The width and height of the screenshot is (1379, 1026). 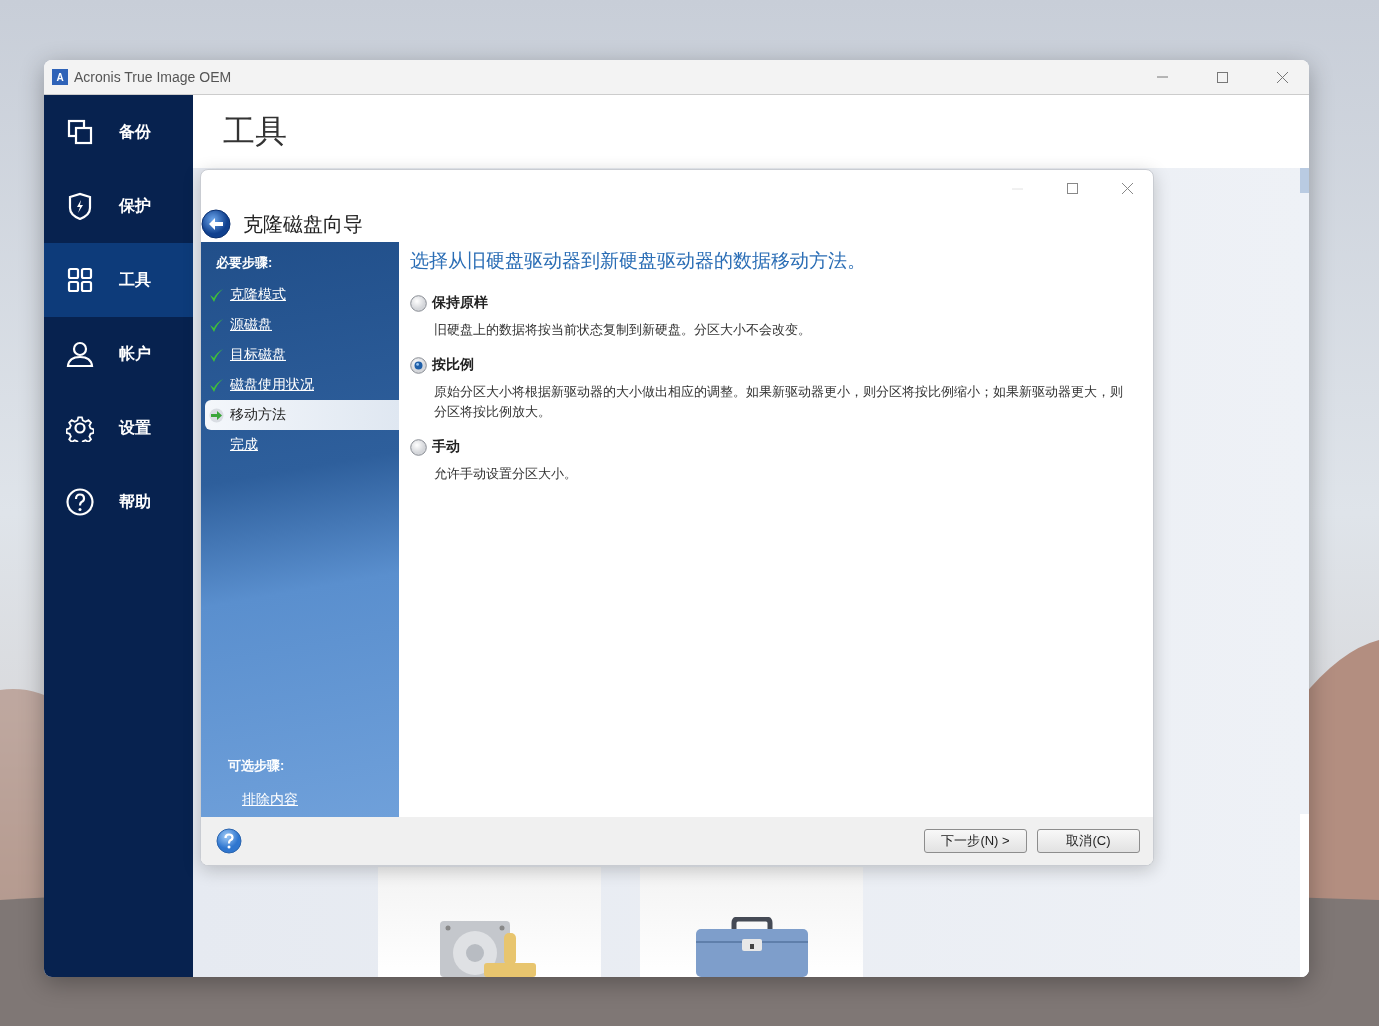 What do you see at coordinates (505, 474) in the screenshot?
I see `option-description: 允许手动设置分区大小。` at bounding box center [505, 474].